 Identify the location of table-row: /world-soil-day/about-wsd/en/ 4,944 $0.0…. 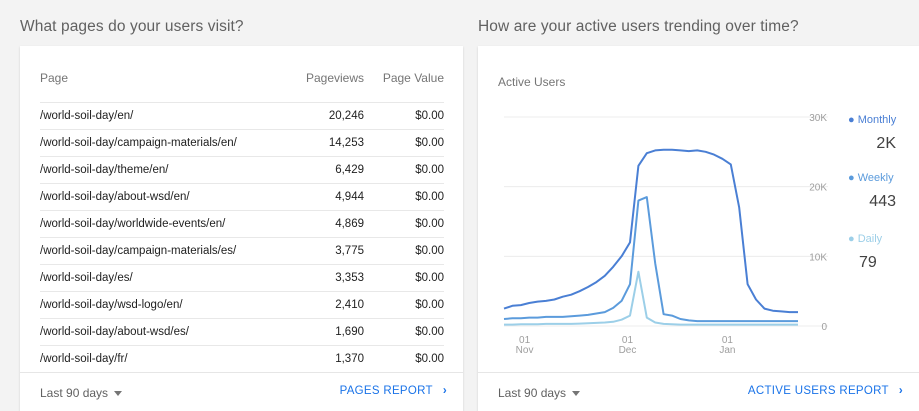
(242, 196).